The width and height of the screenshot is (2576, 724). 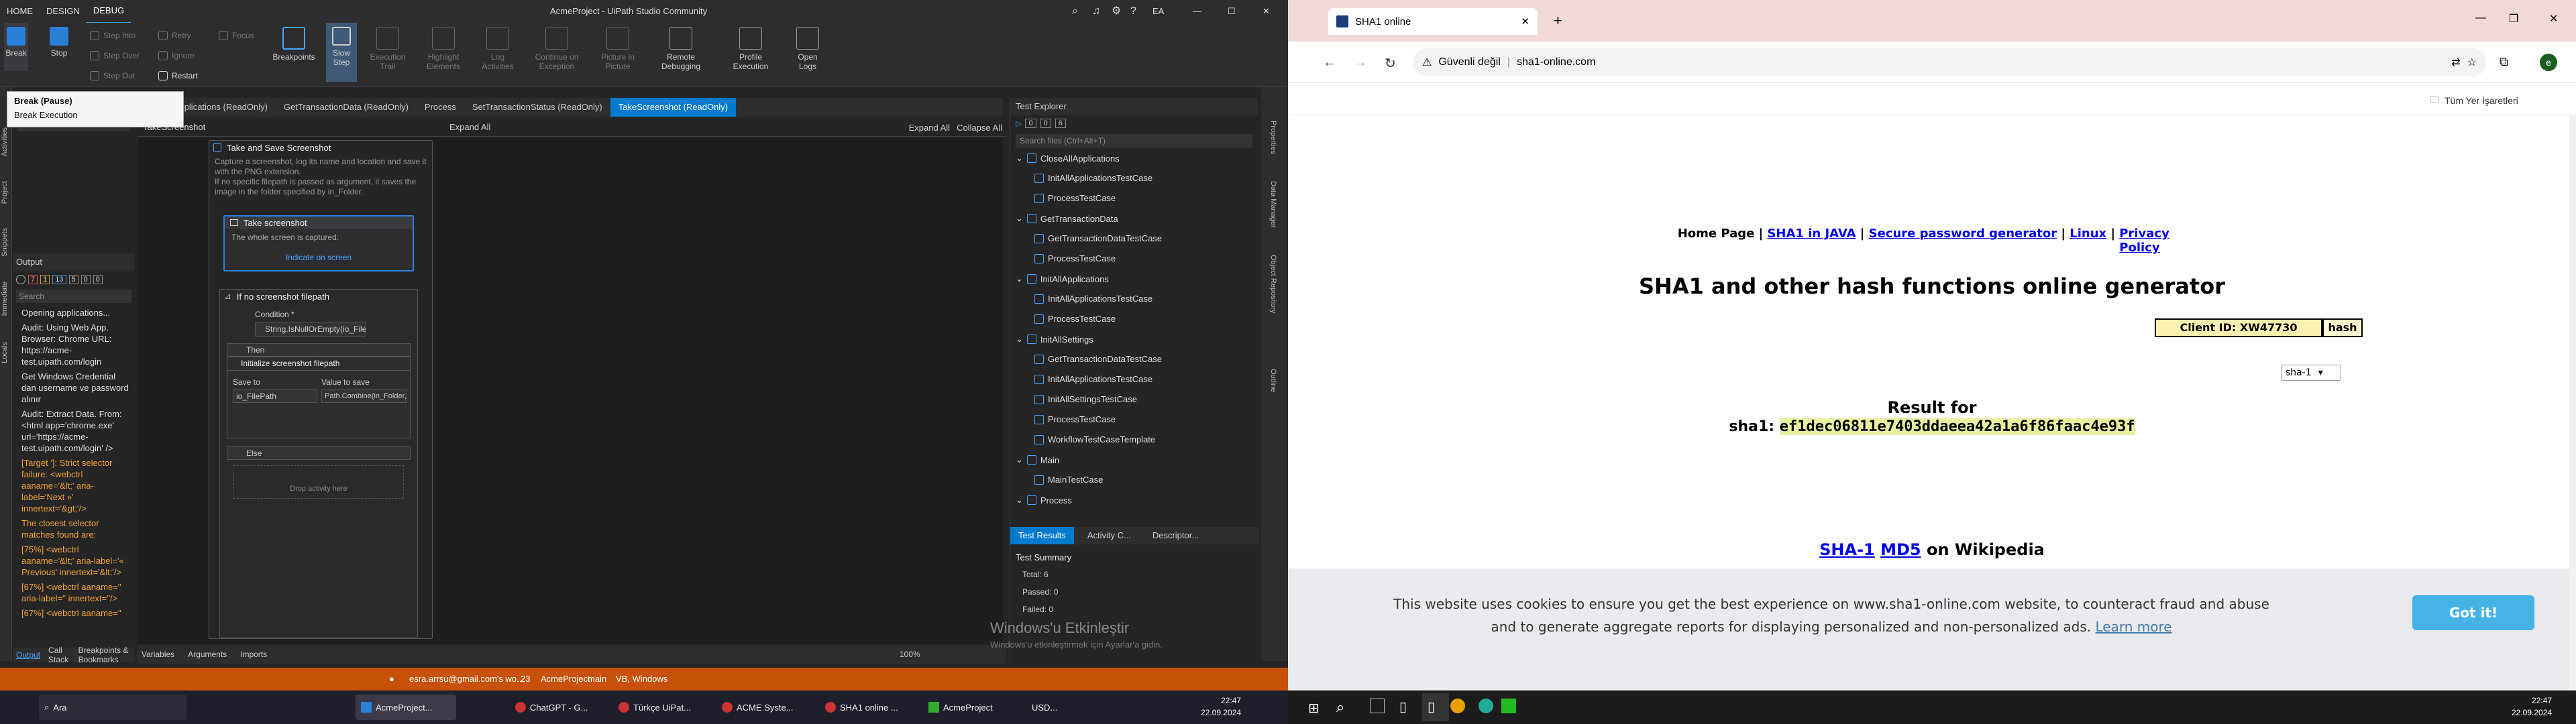 I want to click on tab-call-stack: Call Stack, so click(x=59, y=655).